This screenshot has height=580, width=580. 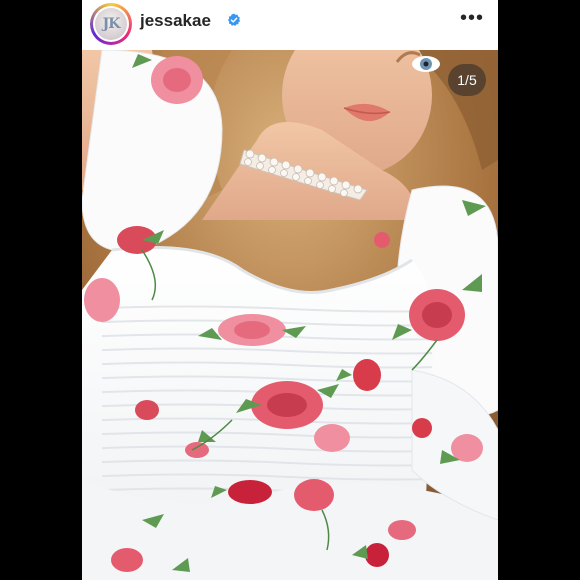 I want to click on avatar-ring: JK, so click(x=111, y=24).